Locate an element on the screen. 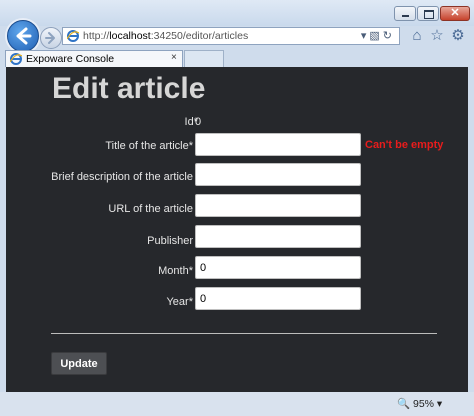 The image size is (474, 416). title-error: Can't be empty is located at coordinates (404, 145).